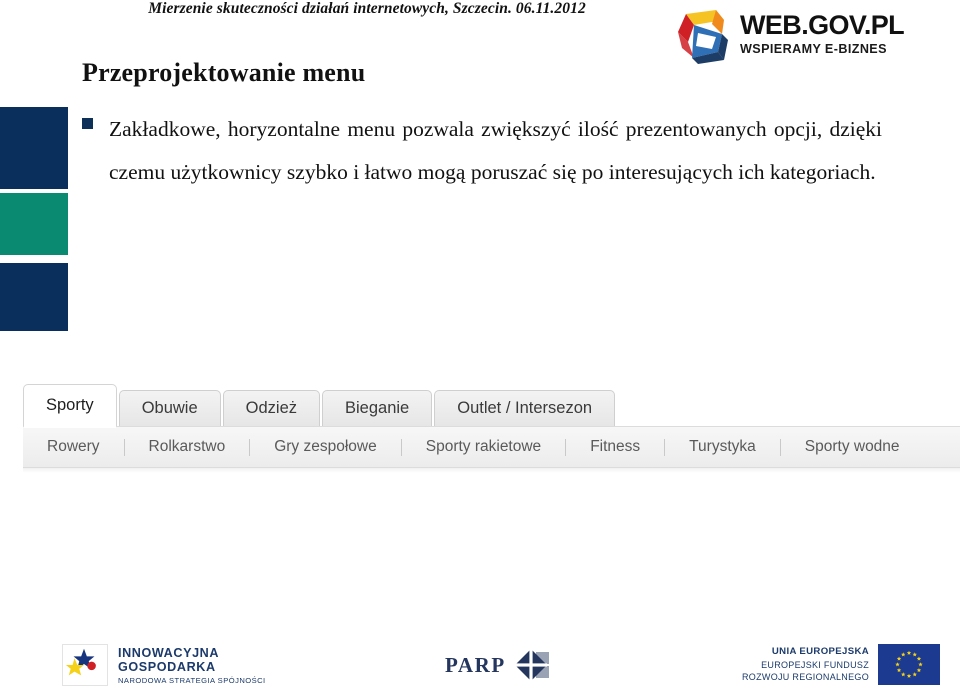 The image size is (960, 698). Describe the element at coordinates (325, 447) in the screenshot. I see `subnav-item-gry-zespo-owe: Gry zespołowe` at that location.